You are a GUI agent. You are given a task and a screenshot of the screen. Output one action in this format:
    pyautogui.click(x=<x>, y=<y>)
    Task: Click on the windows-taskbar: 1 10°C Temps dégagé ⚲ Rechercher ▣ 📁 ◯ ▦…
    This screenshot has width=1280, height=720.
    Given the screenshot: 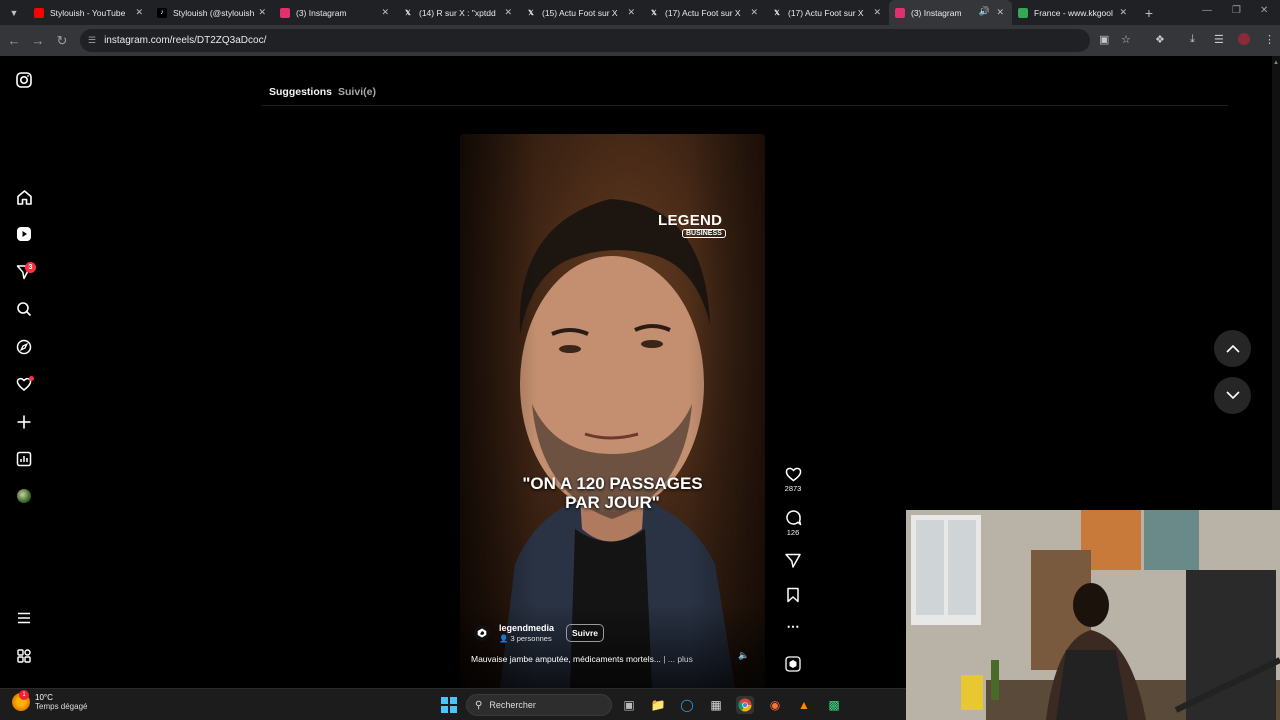 What is the action you would take?
    pyautogui.click(x=453, y=704)
    